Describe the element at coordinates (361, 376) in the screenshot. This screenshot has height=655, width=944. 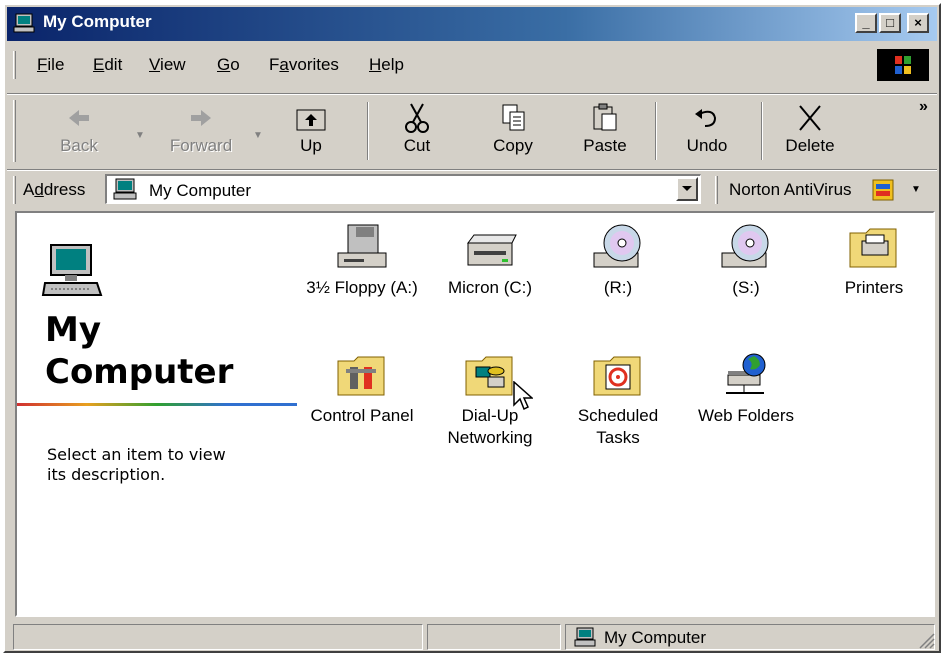
I see `control-panel-folder-icon` at that location.